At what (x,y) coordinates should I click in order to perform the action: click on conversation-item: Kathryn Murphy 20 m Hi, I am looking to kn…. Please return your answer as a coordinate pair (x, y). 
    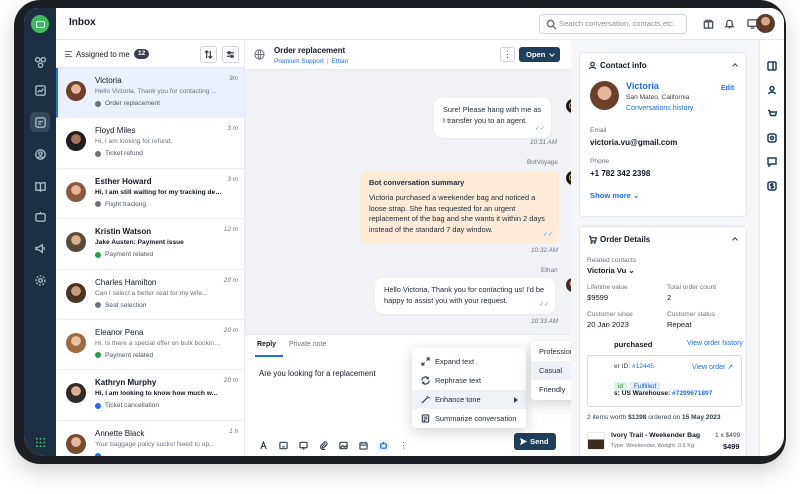
    Looking at the image, I should click on (150, 395).